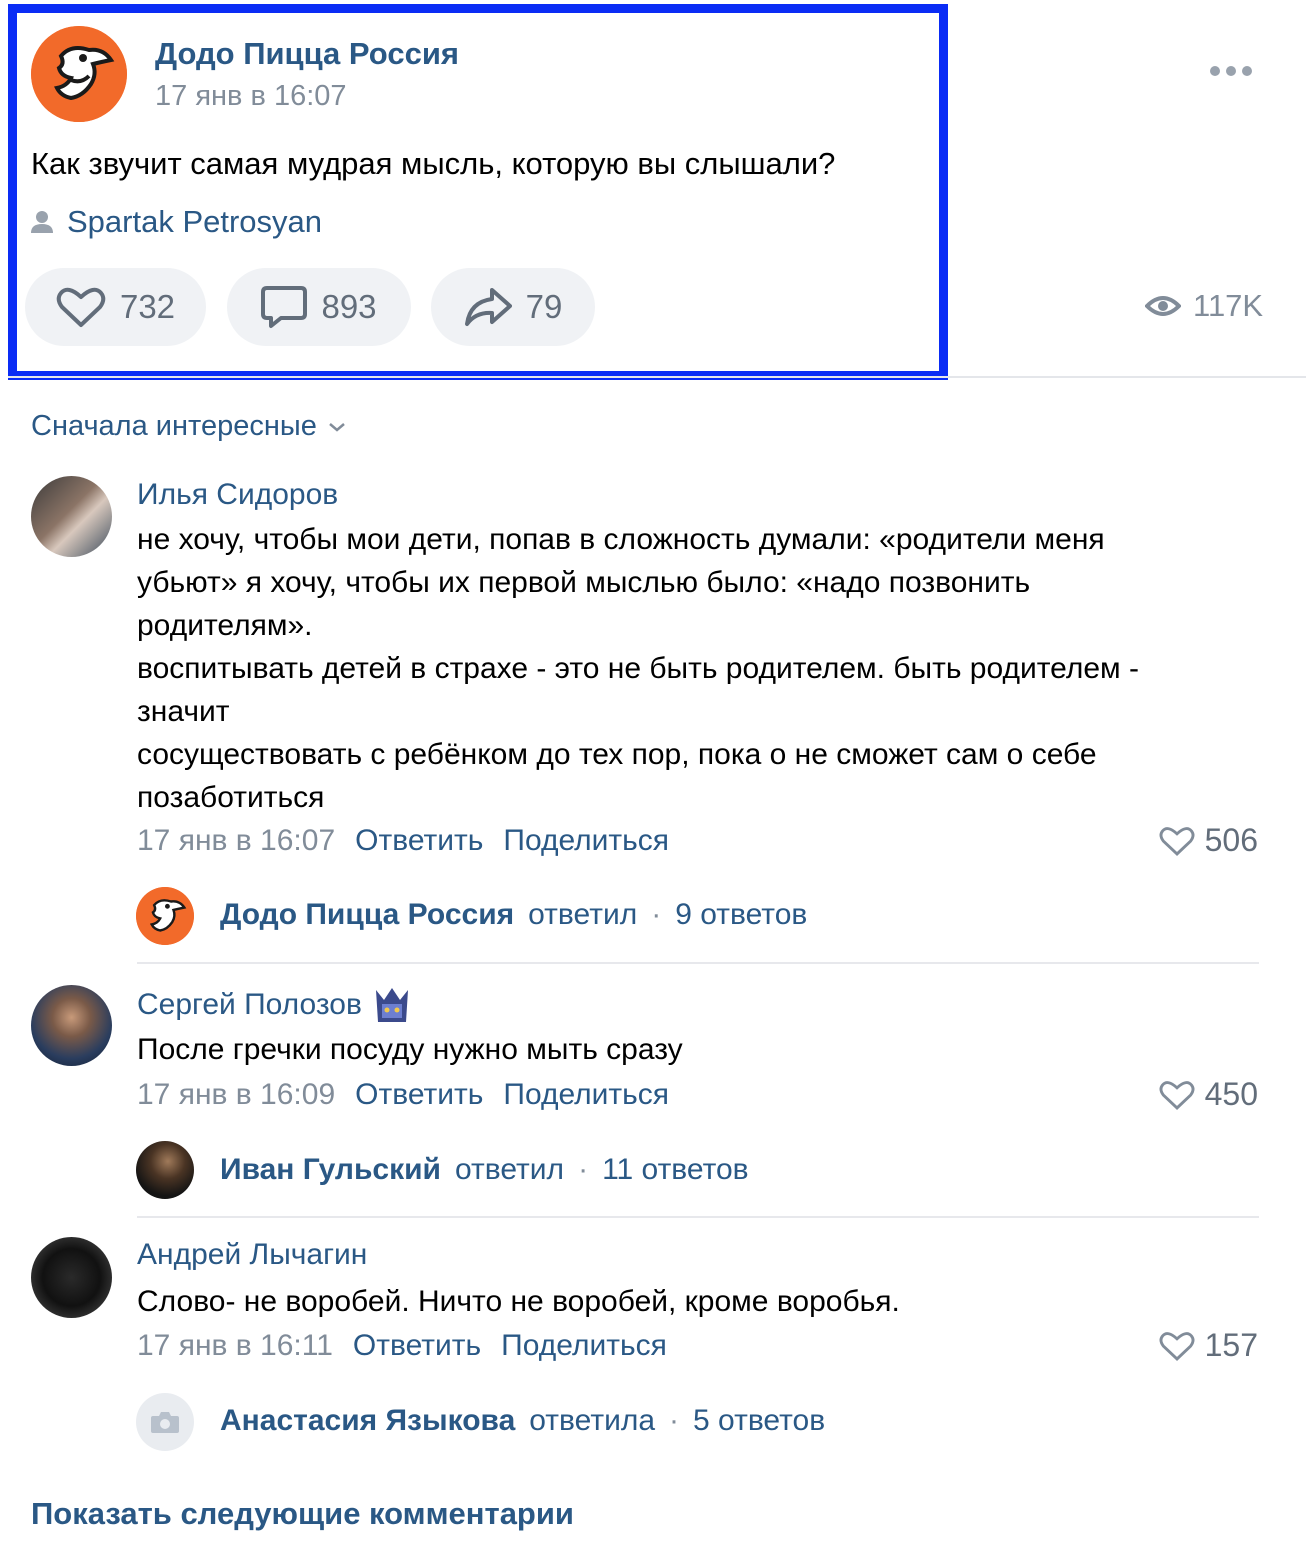 The height and width of the screenshot is (1558, 1306). I want to click on post-author: Додо Пицца Россия, so click(307, 54).